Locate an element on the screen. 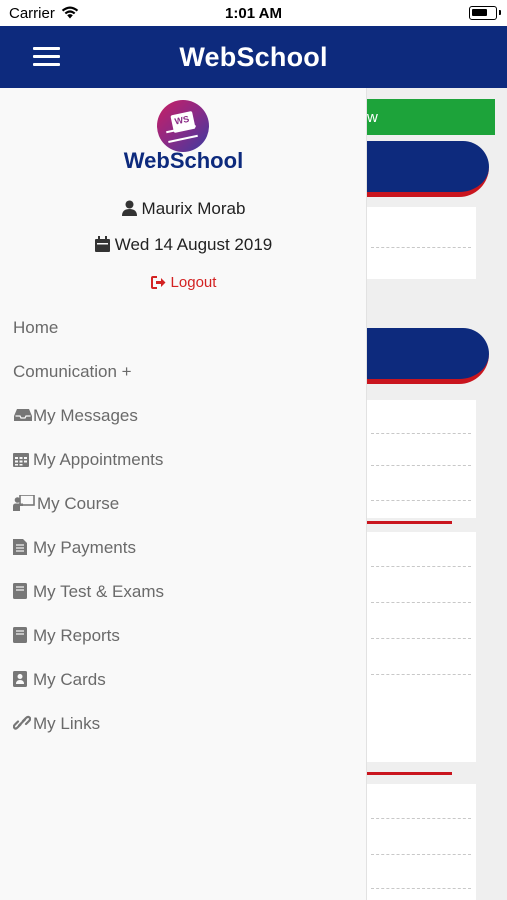  view-button-label: w is located at coordinates (372, 117).